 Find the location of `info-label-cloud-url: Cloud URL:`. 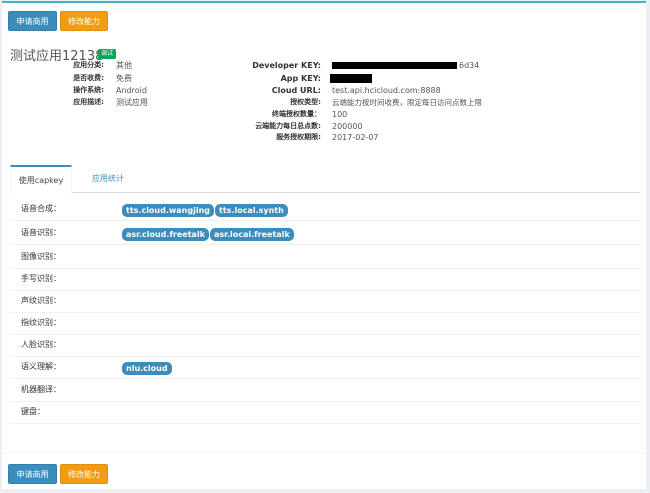

info-label-cloud-url: Cloud URL: is located at coordinates (296, 90).